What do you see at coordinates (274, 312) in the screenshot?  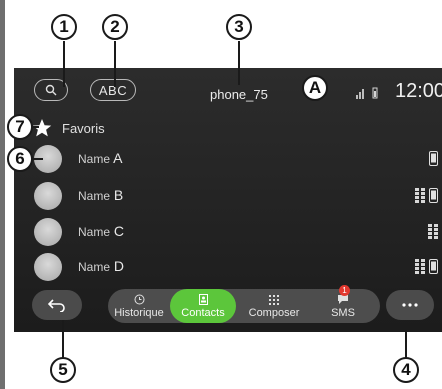 I see `tab-label: Composer` at bounding box center [274, 312].